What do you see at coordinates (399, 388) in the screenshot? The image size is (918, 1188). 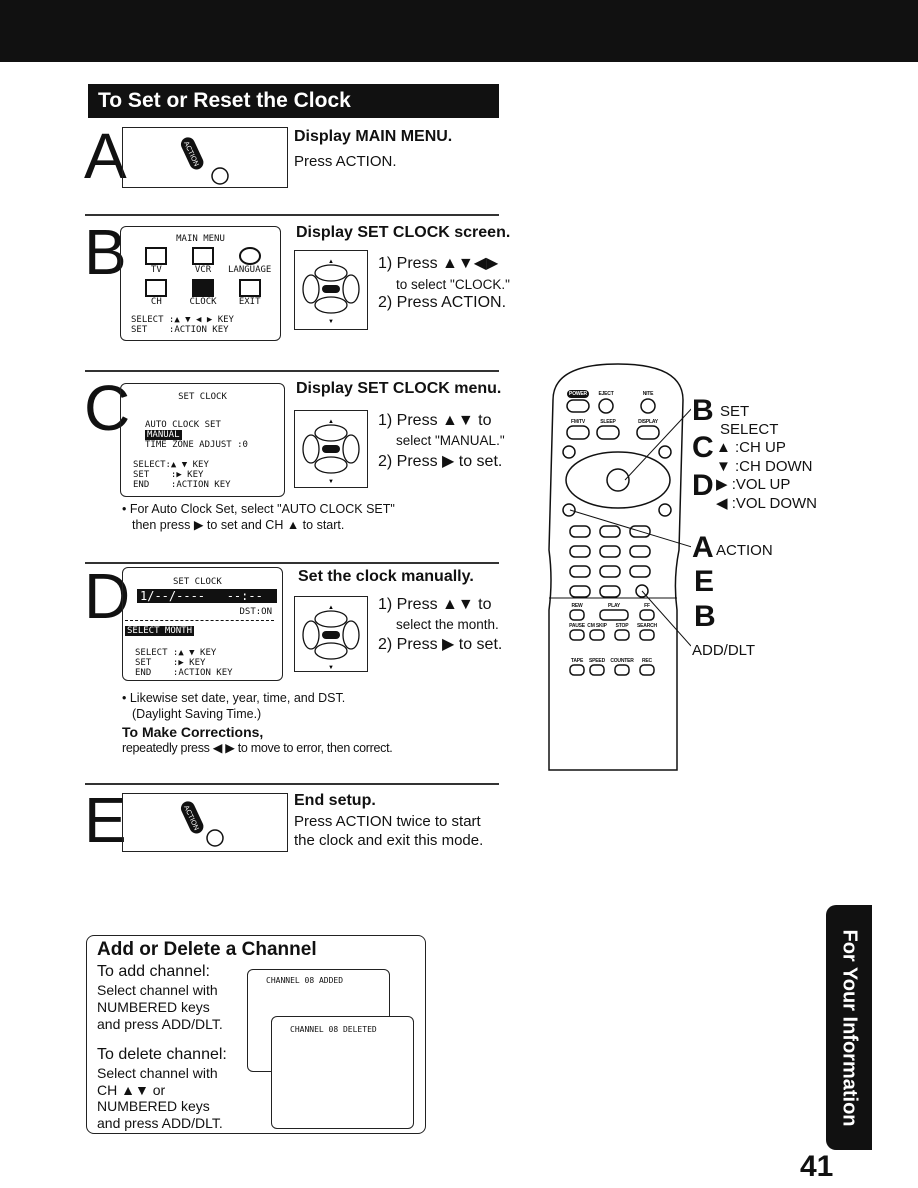 I see `step-c-heading: Display SET CLOCK menu.` at bounding box center [399, 388].